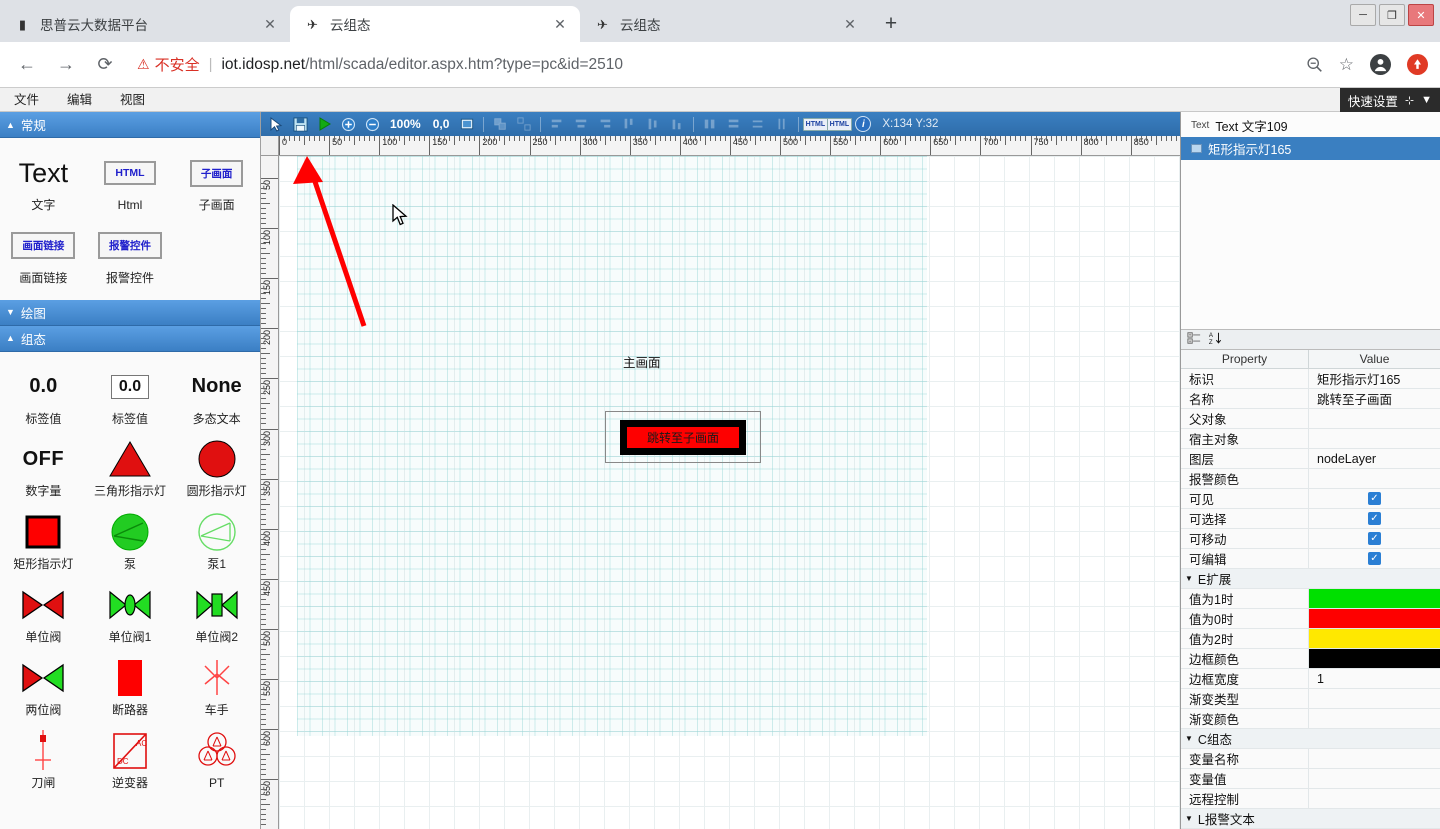 Image resolution: width=1440 pixels, height=829 pixels. What do you see at coordinates (216, 466) in the screenshot?
I see `palette-item-circle-indicator: 圆形指示灯` at bounding box center [216, 466].